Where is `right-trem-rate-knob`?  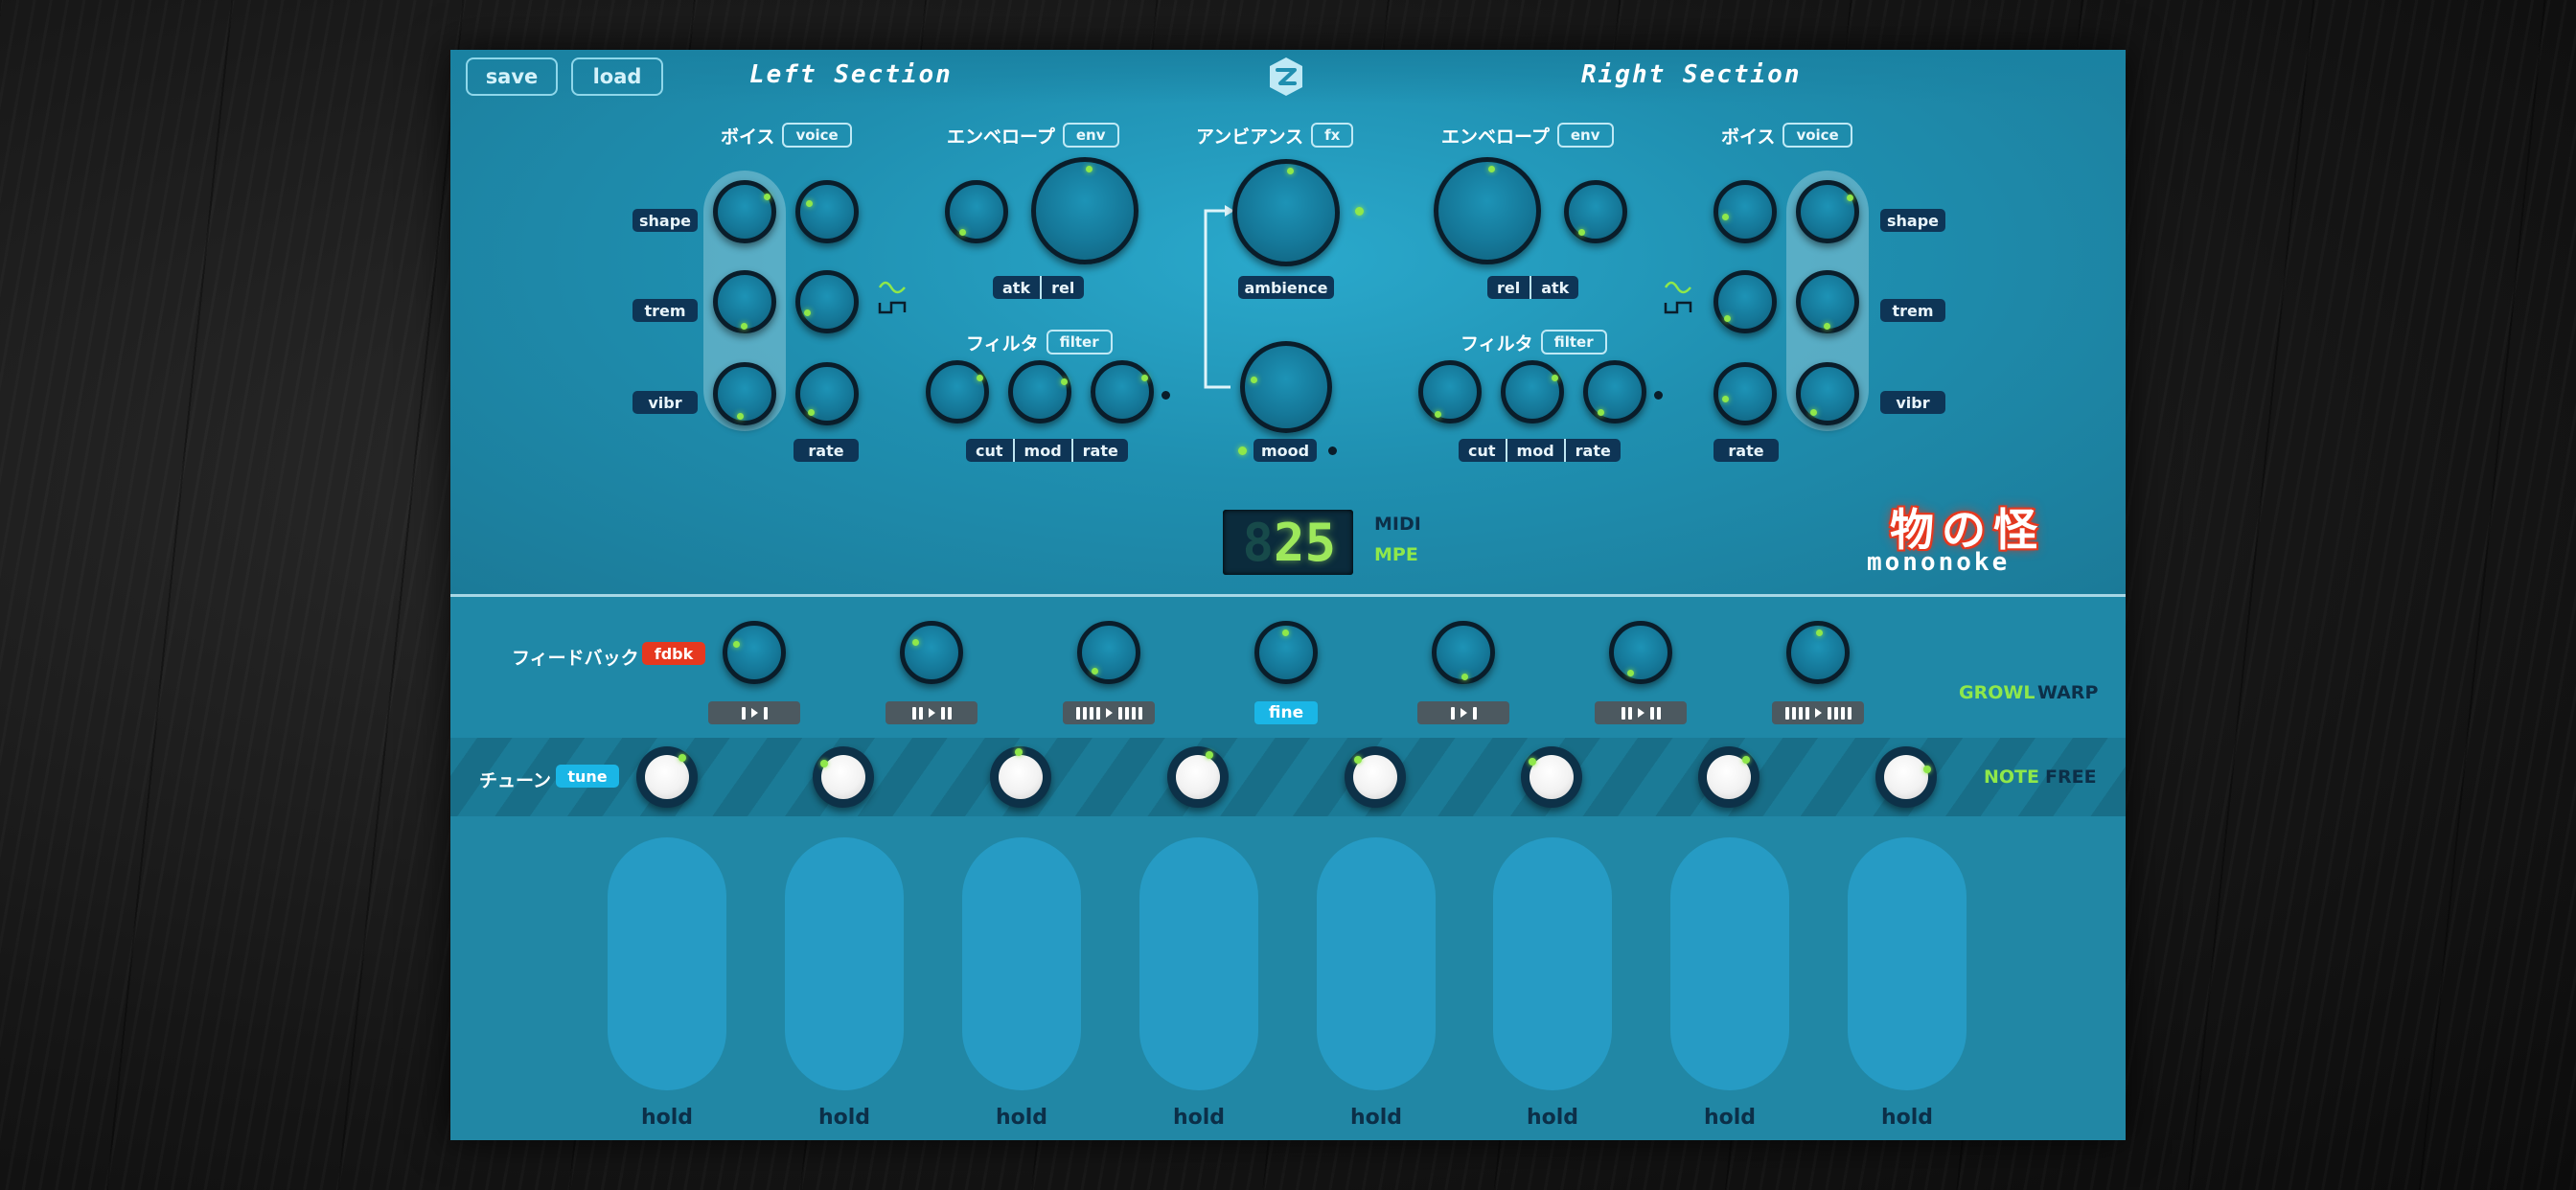 right-trem-rate-knob is located at coordinates (1745, 302).